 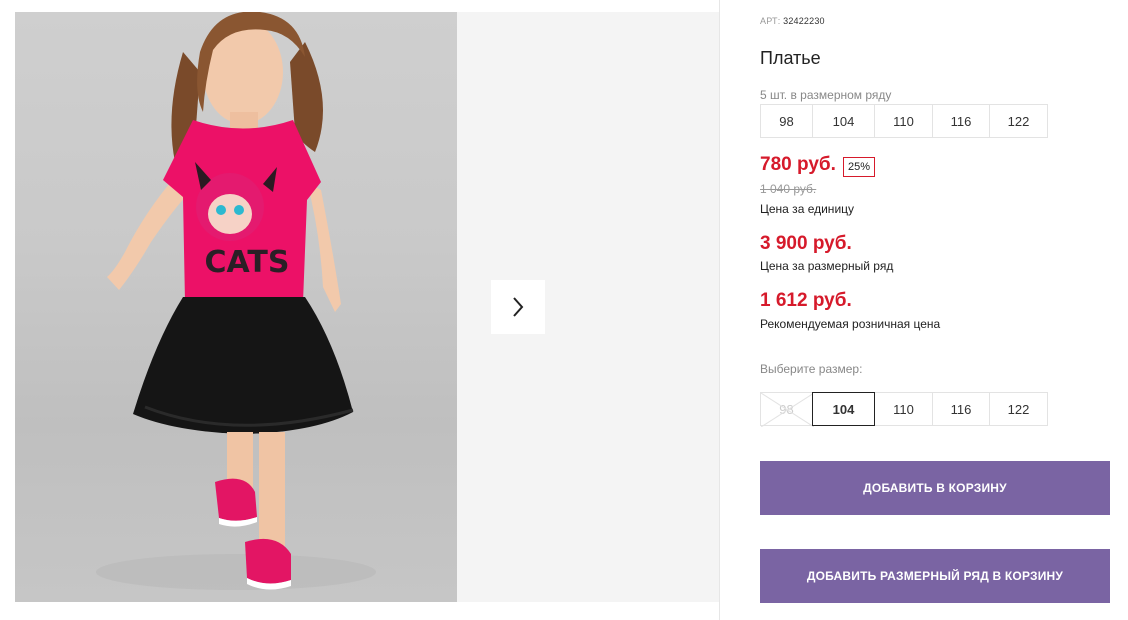 I want to click on unit-price: 780 руб., so click(x=798, y=164).